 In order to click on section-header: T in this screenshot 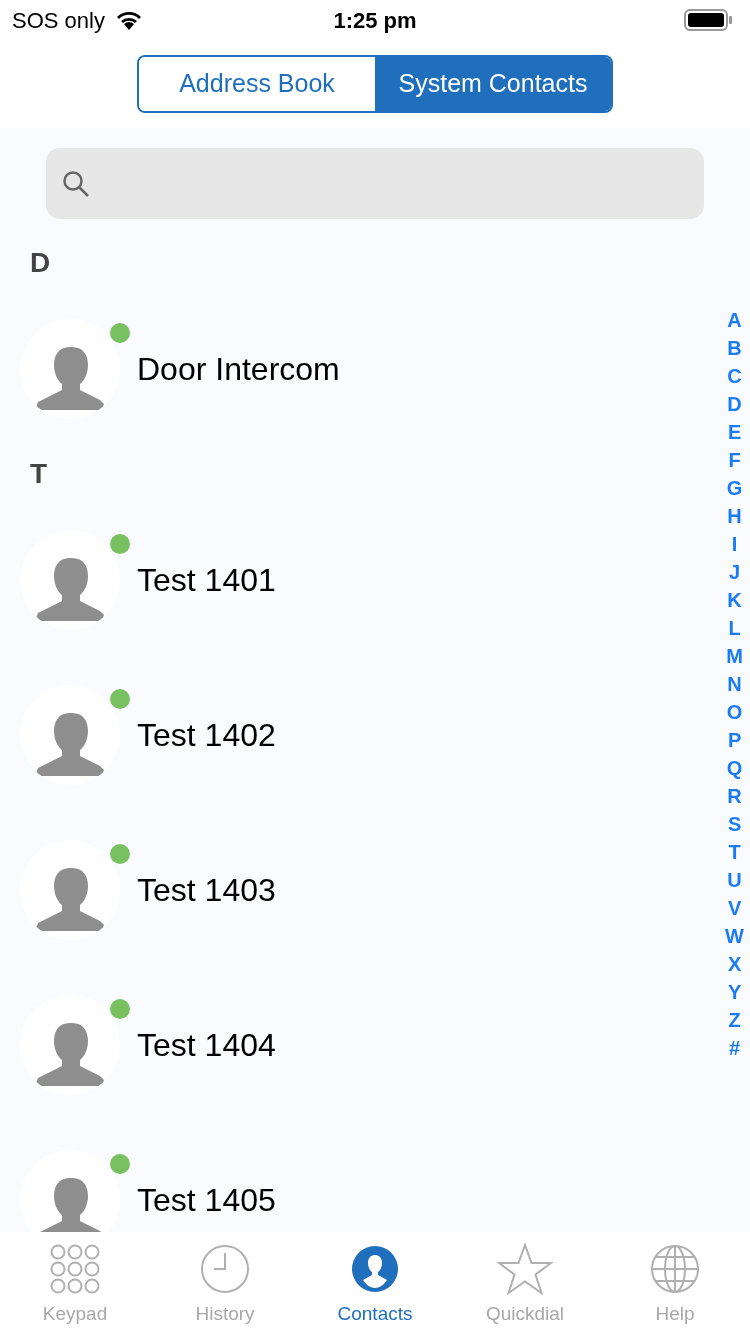, I will do `click(39, 474)`.